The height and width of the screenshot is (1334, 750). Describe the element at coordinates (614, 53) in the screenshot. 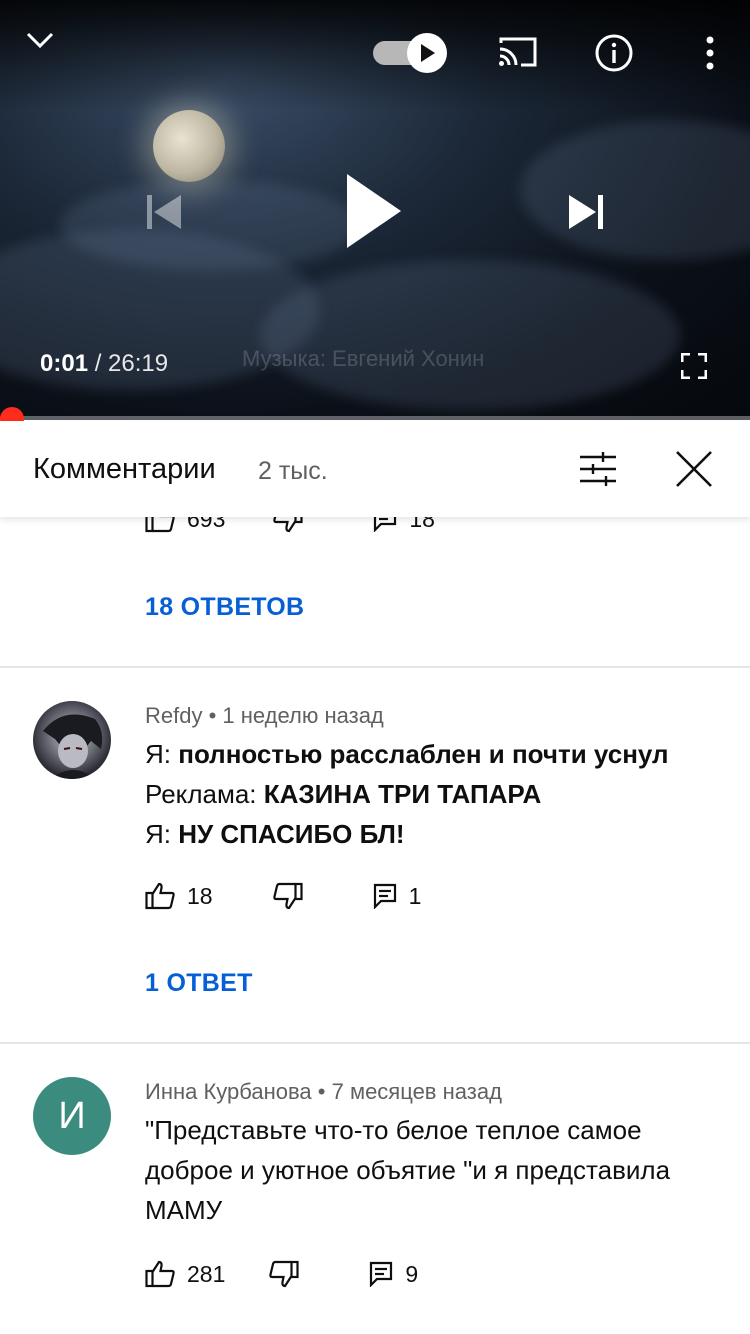

I see `info-icon` at that location.